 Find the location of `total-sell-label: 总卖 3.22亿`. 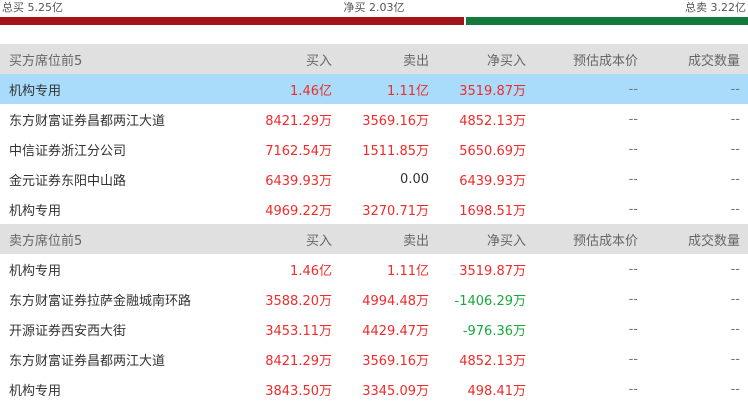

total-sell-label: 总卖 3.22亿 is located at coordinates (715, 7).